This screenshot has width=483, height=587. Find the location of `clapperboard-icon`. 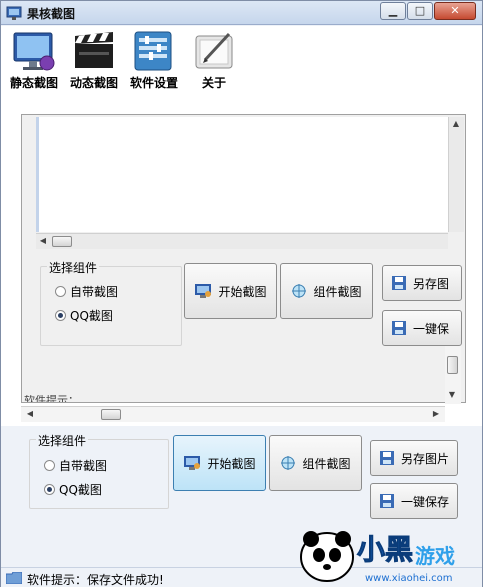

clapperboard-icon is located at coordinates (94, 50).